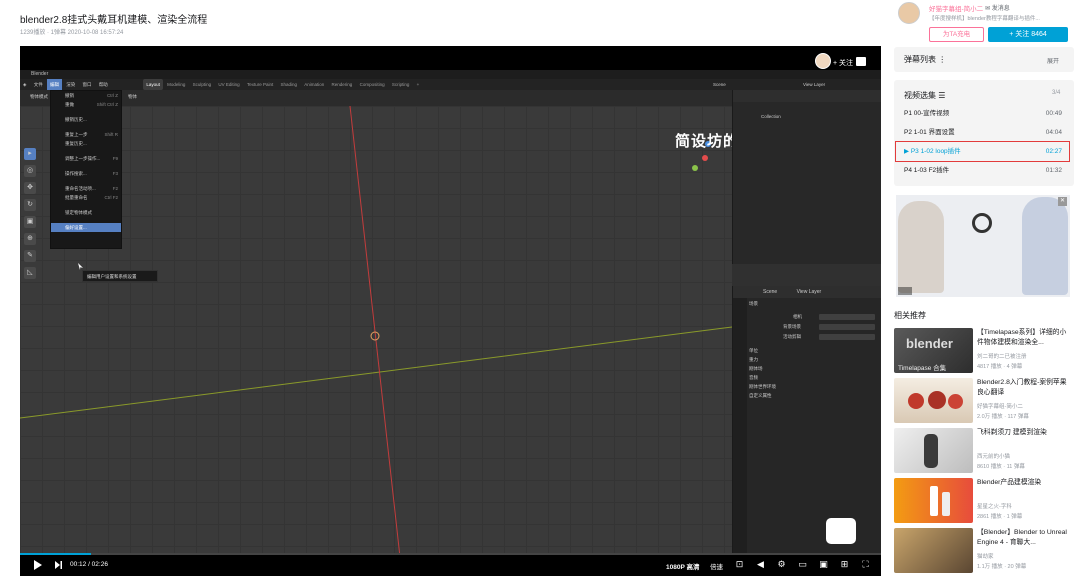  Describe the element at coordinates (841, 531) in the screenshot. I see `bilibili-tv-icon` at that location.